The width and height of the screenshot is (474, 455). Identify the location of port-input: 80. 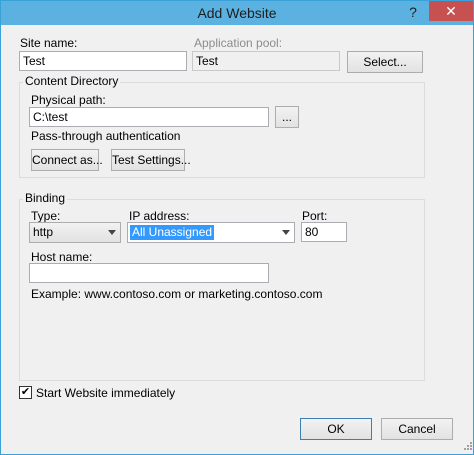
(324, 232).